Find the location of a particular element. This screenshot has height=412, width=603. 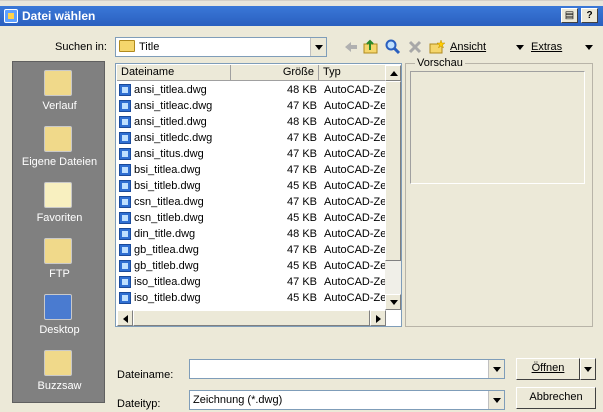

column-header-type: Typ is located at coordinates (352, 73).